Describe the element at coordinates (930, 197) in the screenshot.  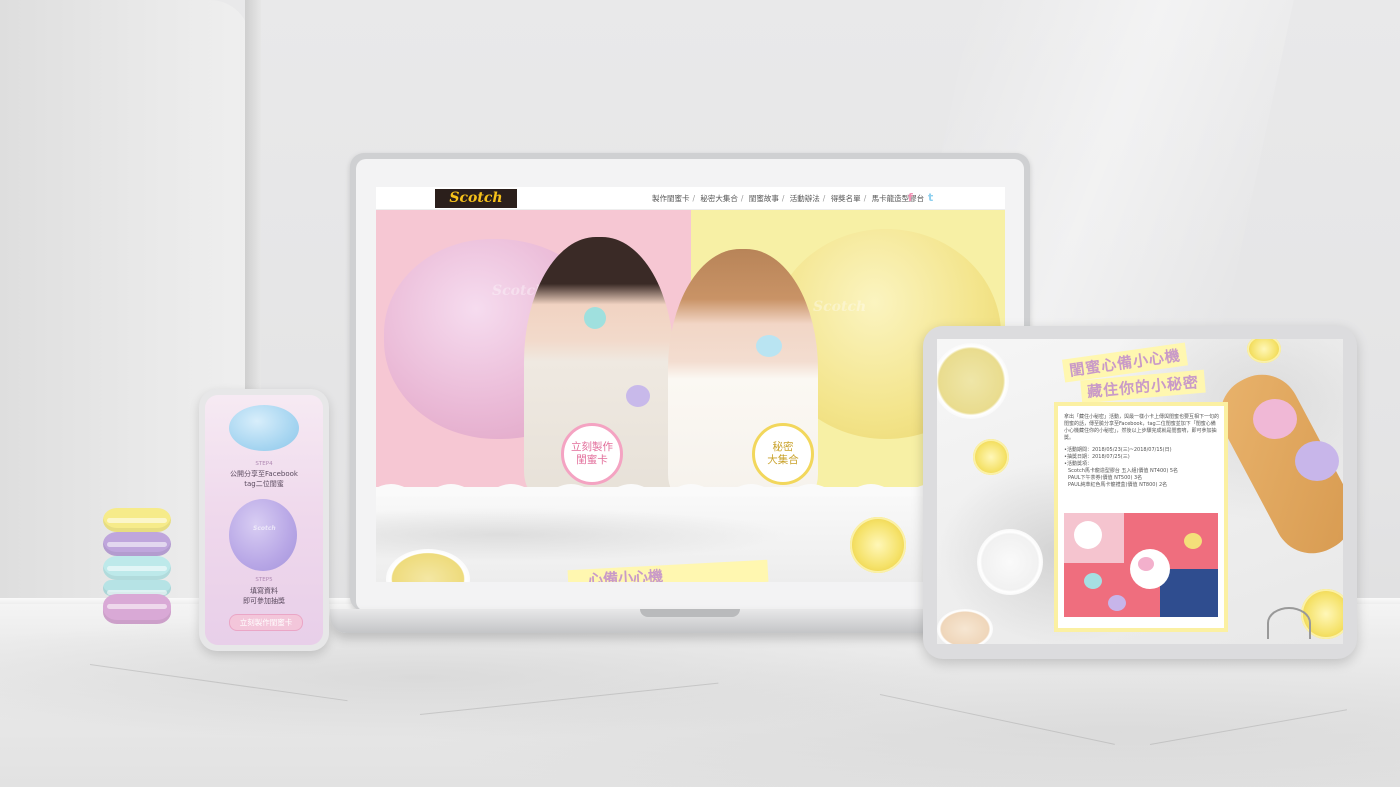
I see `twitter-icon: t` at that location.